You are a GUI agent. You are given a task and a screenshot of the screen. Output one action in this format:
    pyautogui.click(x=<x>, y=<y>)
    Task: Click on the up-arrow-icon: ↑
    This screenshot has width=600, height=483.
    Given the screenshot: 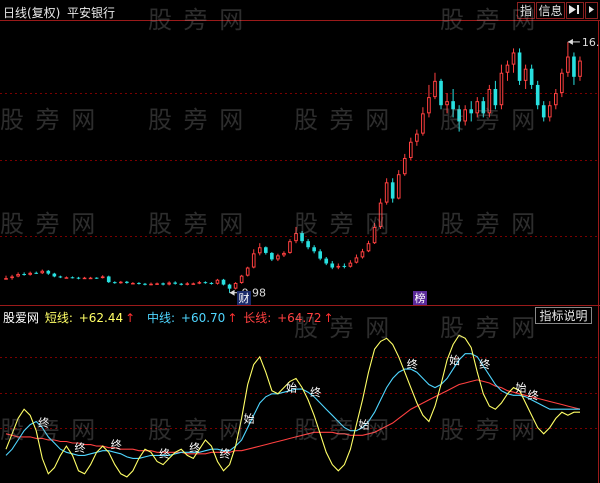 What is the action you would take?
    pyautogui.click(x=130, y=318)
    